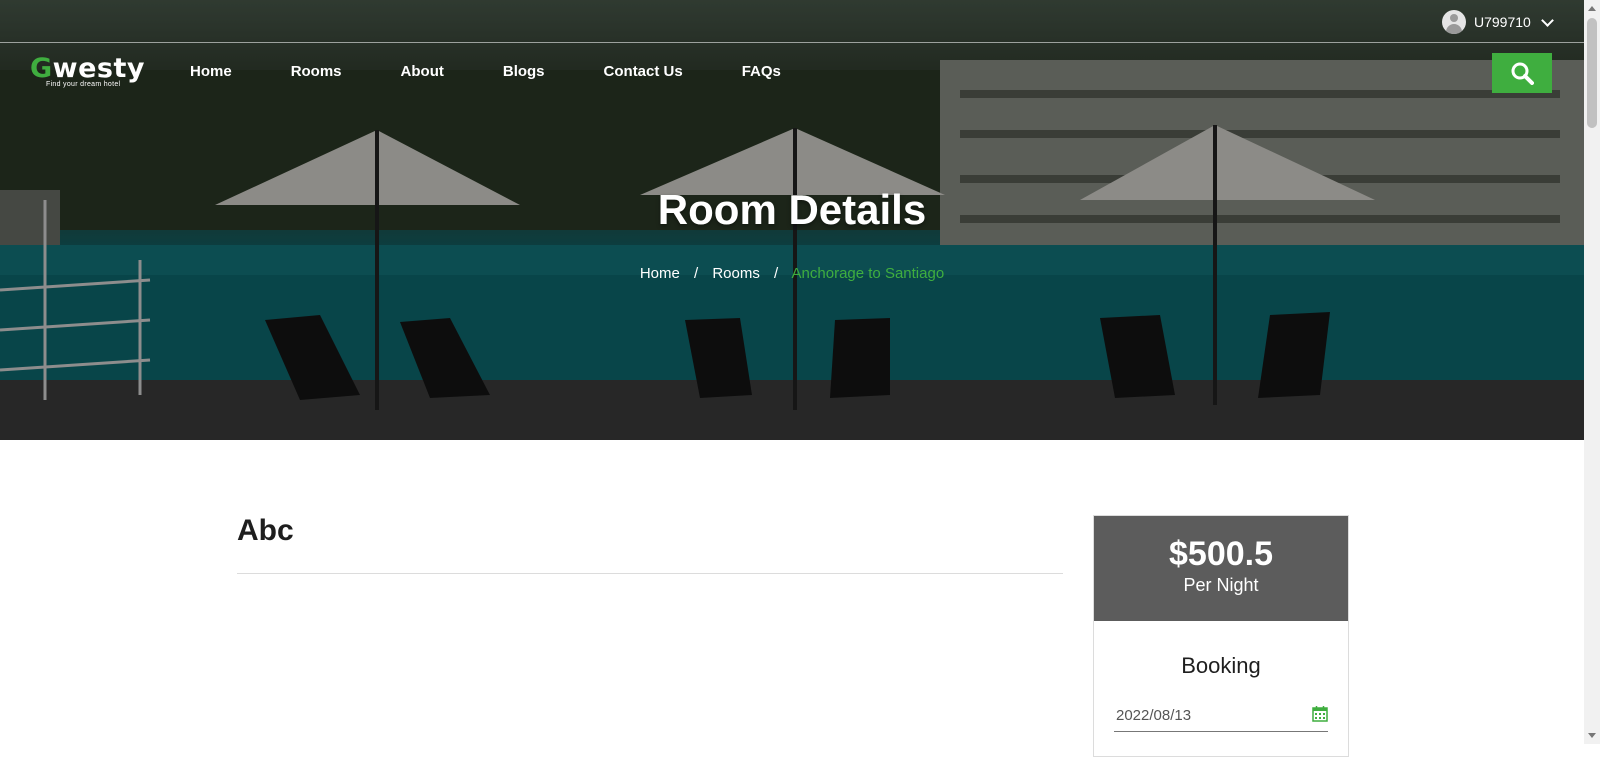 This screenshot has width=1600, height=757. I want to click on user-avatar-icon, so click(1454, 22).